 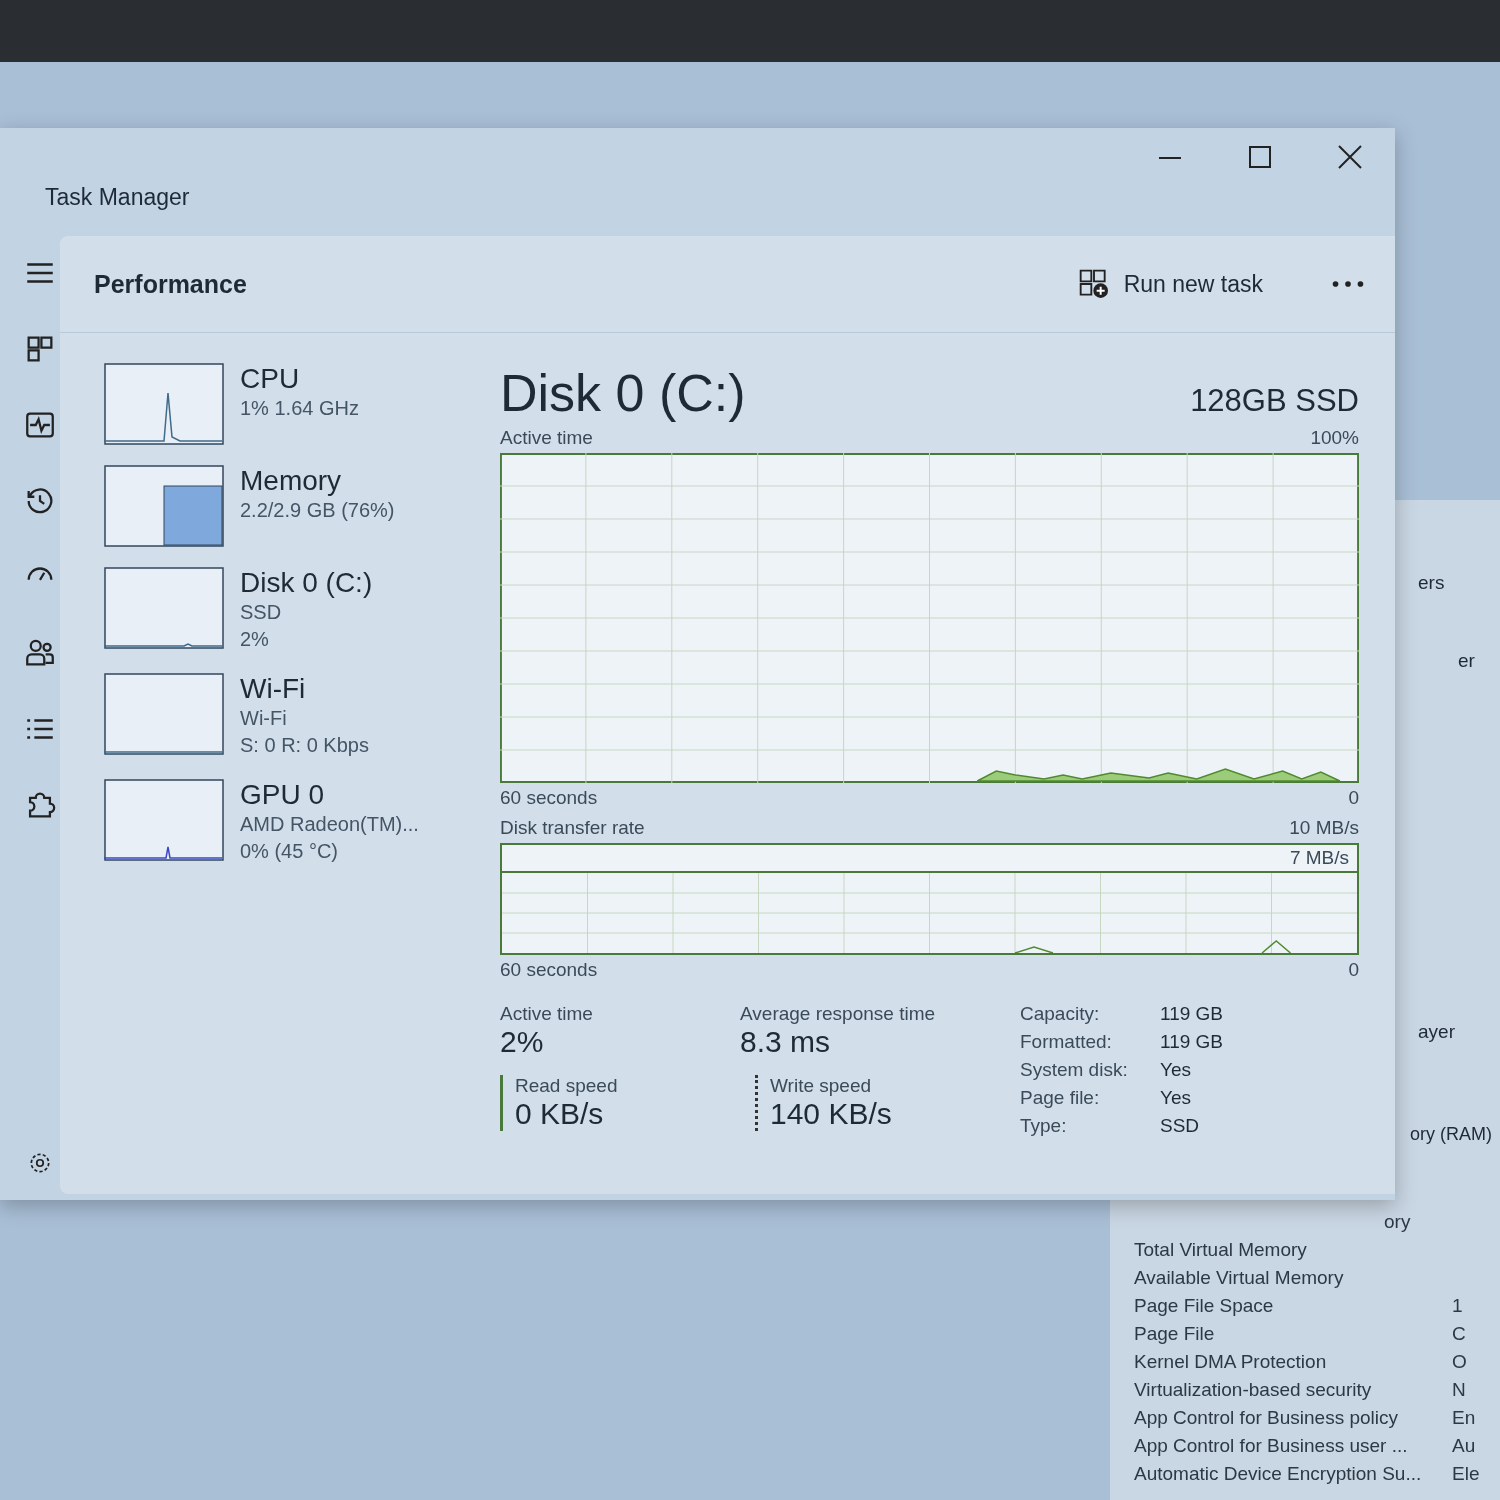 I want to click on item-value: O, so click(x=1459, y=1362).